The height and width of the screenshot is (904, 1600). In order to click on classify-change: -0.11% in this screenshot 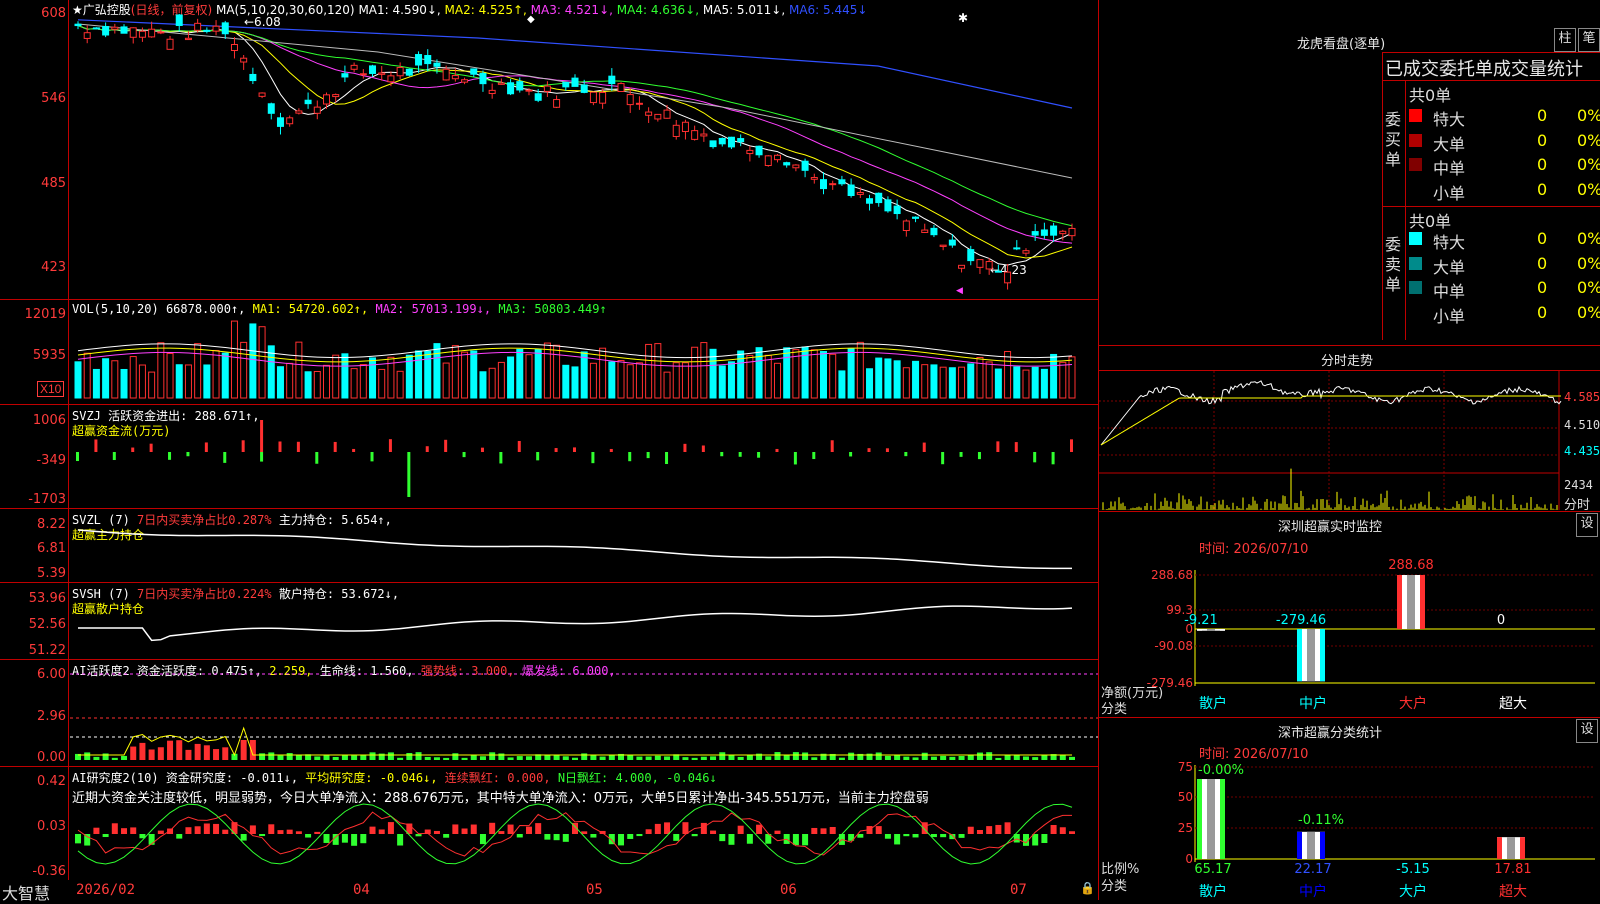, I will do `click(1321, 820)`.